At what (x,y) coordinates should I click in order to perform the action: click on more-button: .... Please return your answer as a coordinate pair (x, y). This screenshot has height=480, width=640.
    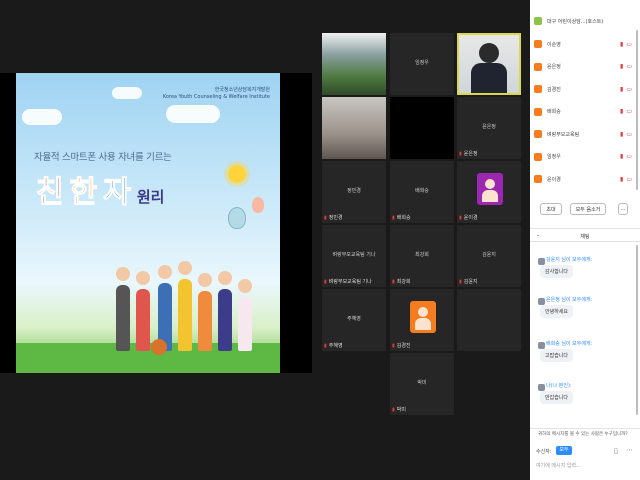
    Looking at the image, I should click on (623, 209).